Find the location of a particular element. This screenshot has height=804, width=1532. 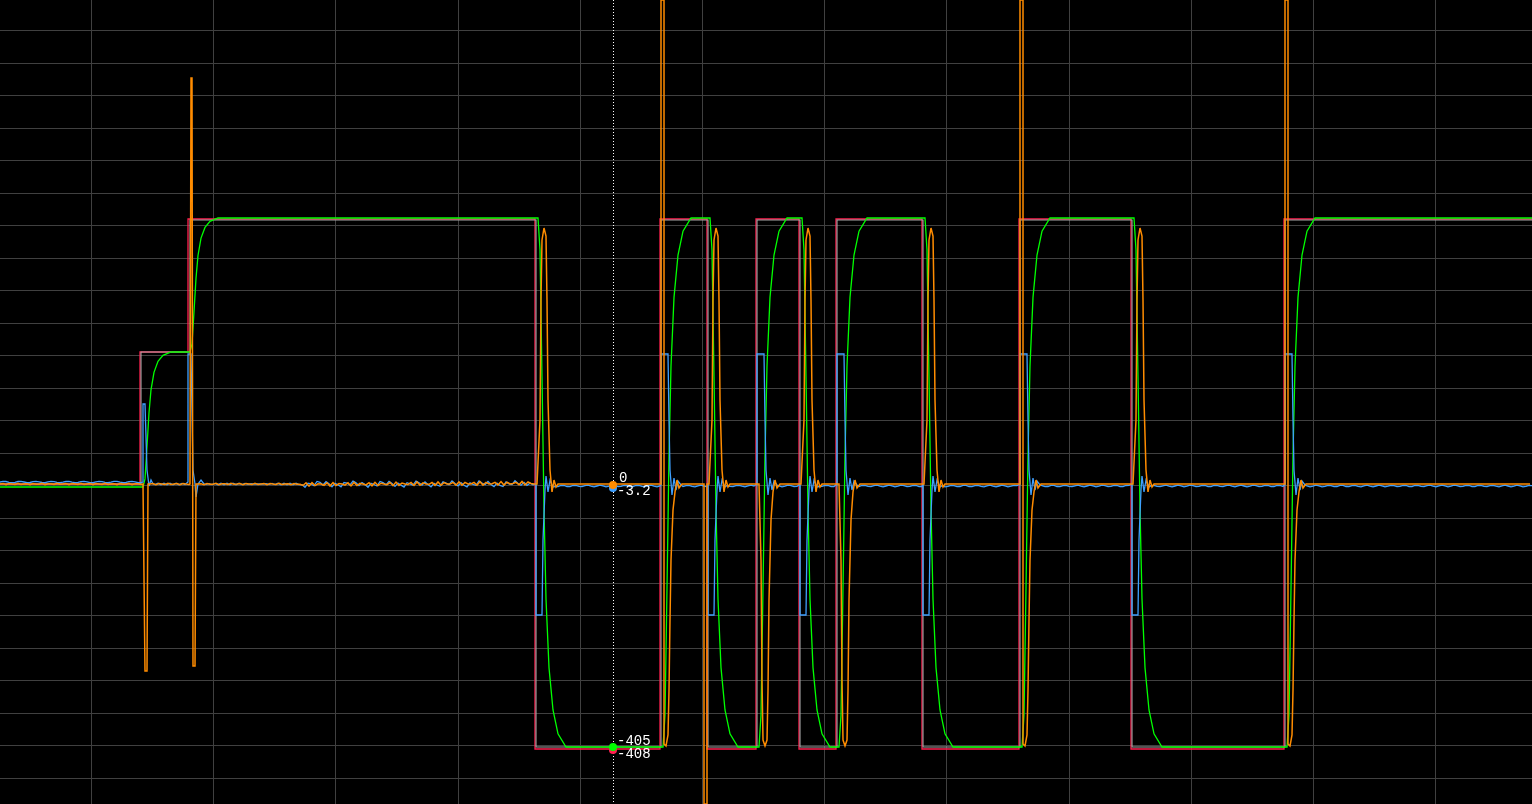

cursor-line is located at coordinates (613, 402).